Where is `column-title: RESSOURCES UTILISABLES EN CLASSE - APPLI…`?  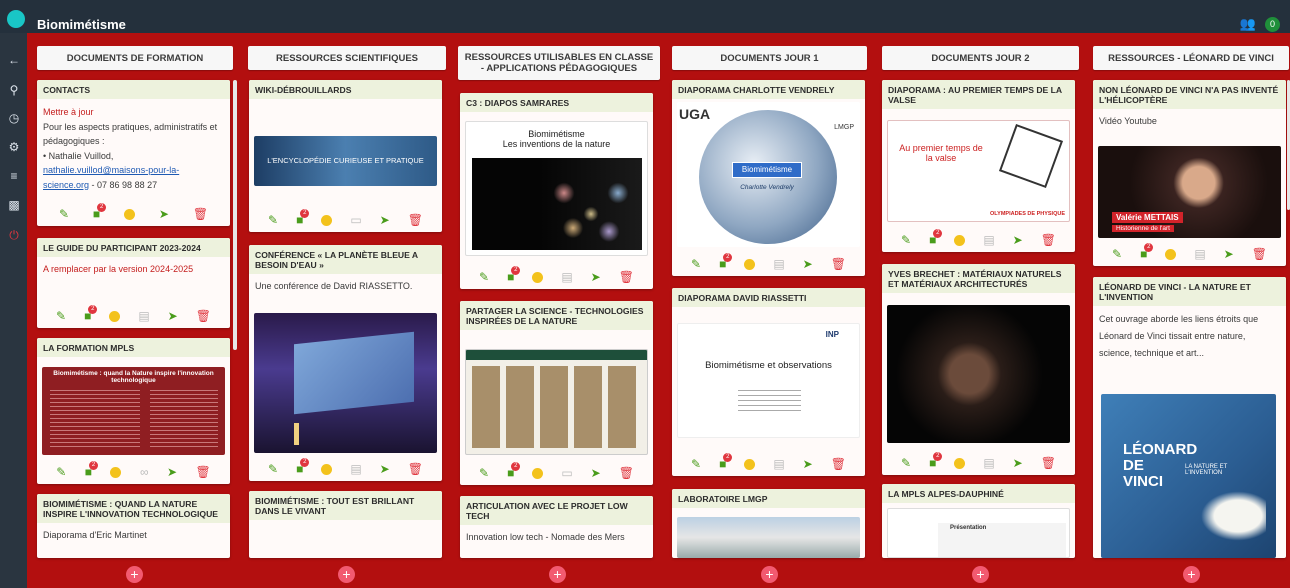 column-title: RESSOURCES UTILISABLES EN CLASSE - APPLI… is located at coordinates (559, 63).